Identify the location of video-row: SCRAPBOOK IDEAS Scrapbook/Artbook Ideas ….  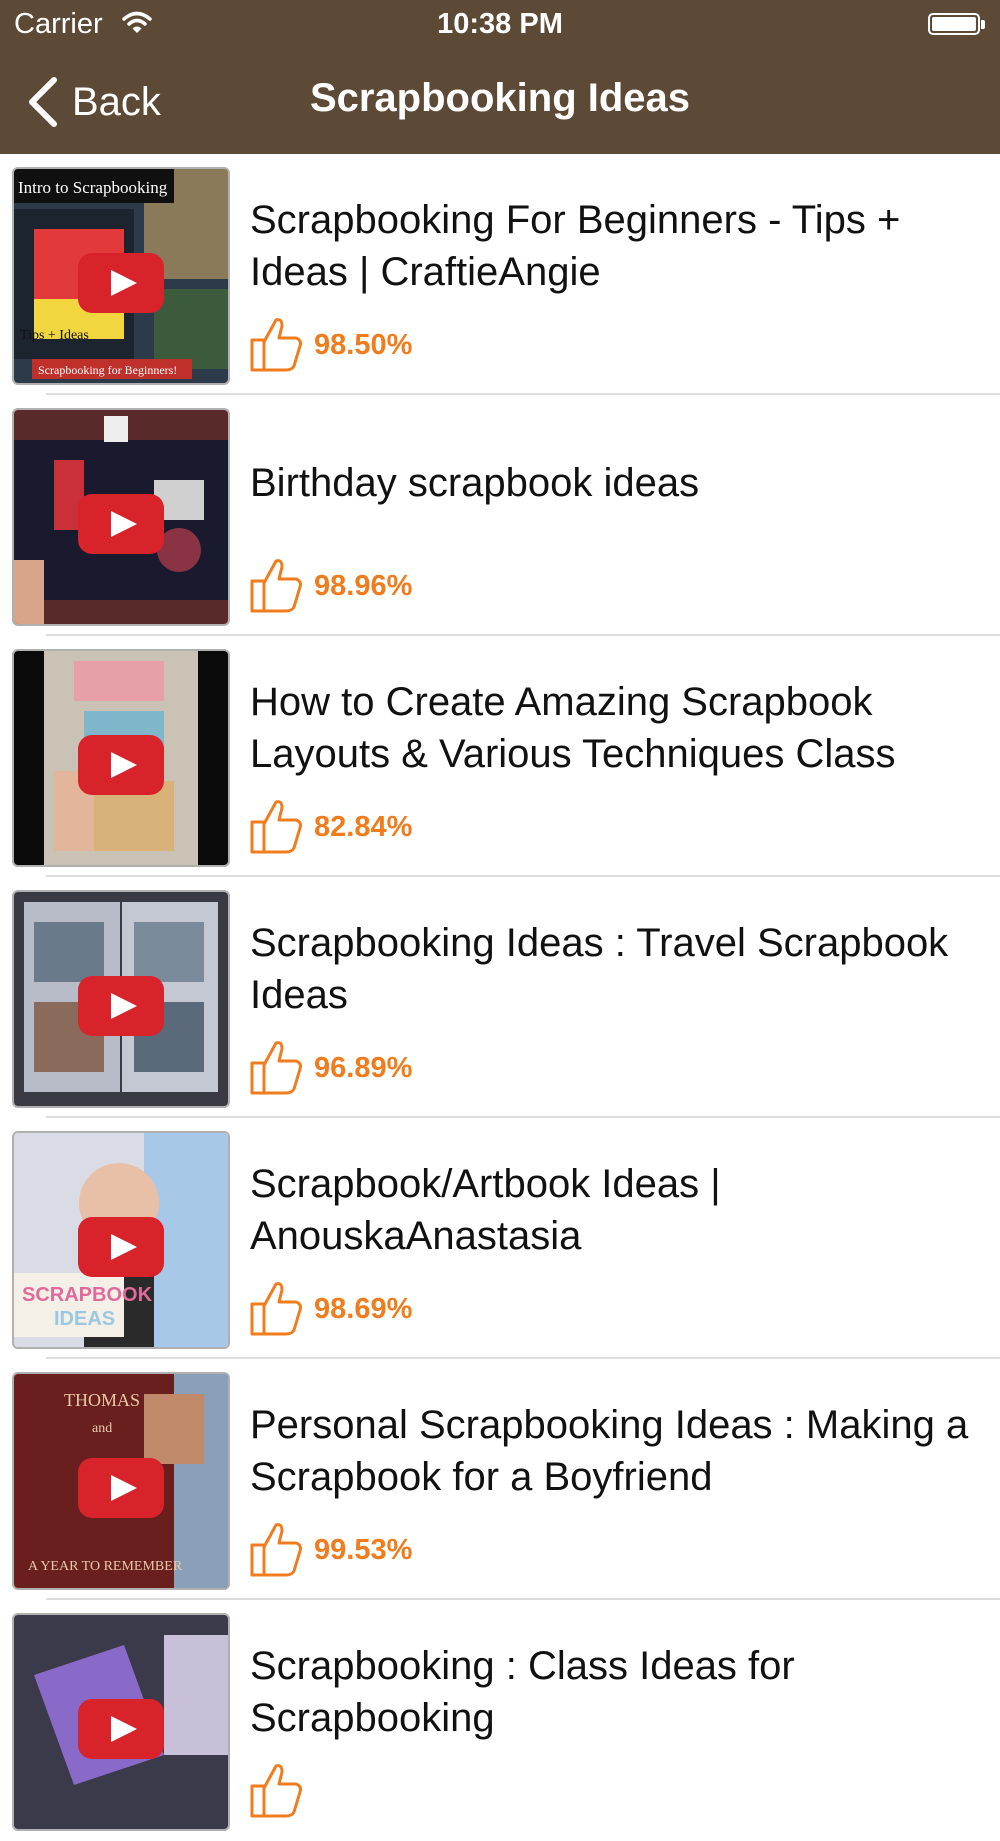
(500, 1238).